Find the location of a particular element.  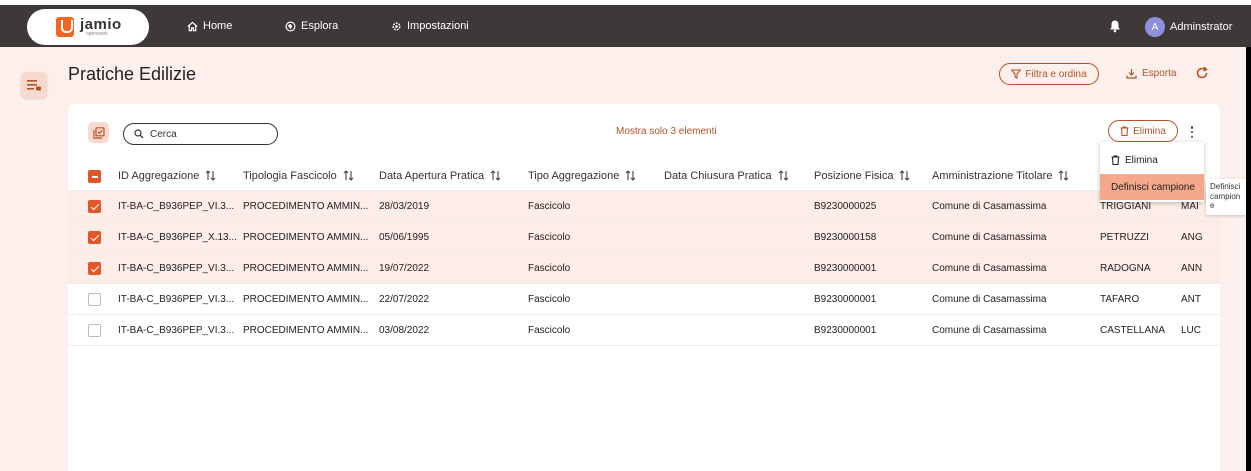

cell-col-8: PETRUZZI is located at coordinates (1124, 237).